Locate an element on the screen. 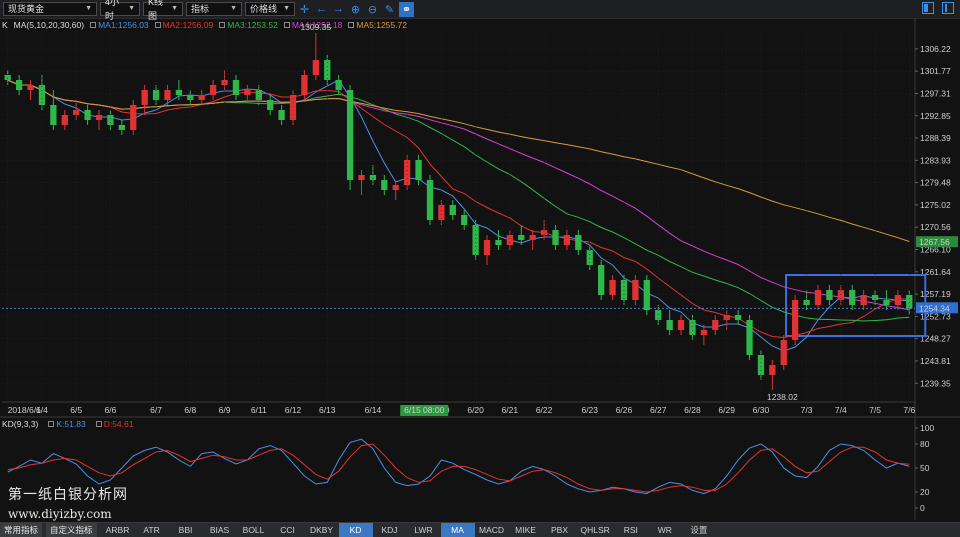 Image resolution: width=960 pixels, height=537 pixels. tab-wr: WR is located at coordinates (665, 530).